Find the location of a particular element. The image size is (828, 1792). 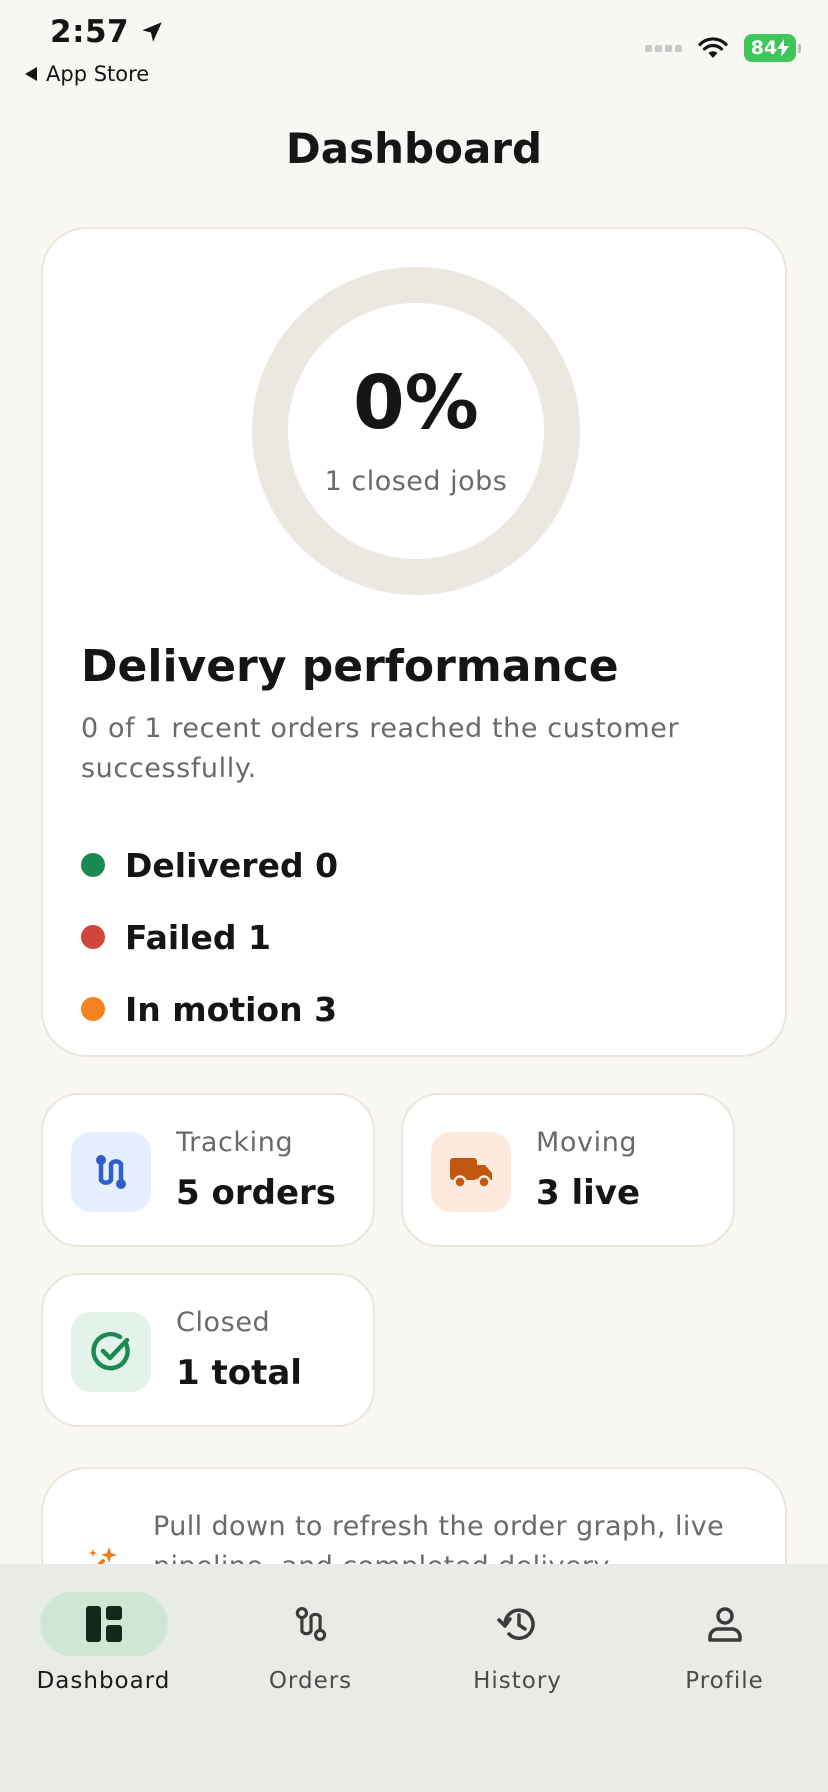

legend-label: In motion is located at coordinates (214, 1009).